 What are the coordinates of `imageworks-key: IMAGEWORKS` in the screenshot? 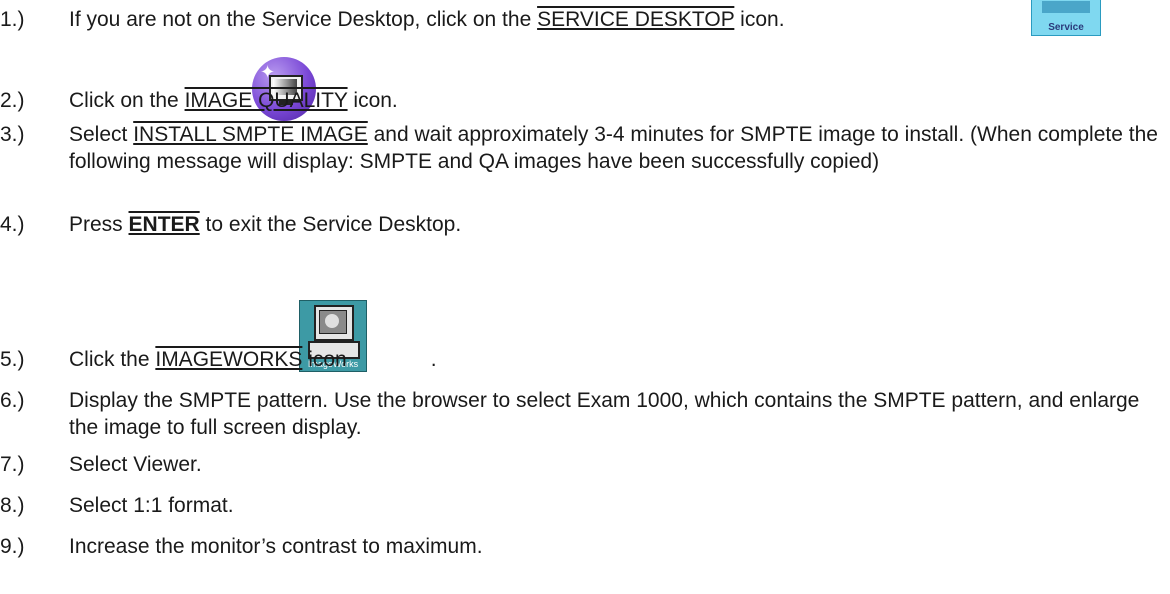 It's located at (229, 359).